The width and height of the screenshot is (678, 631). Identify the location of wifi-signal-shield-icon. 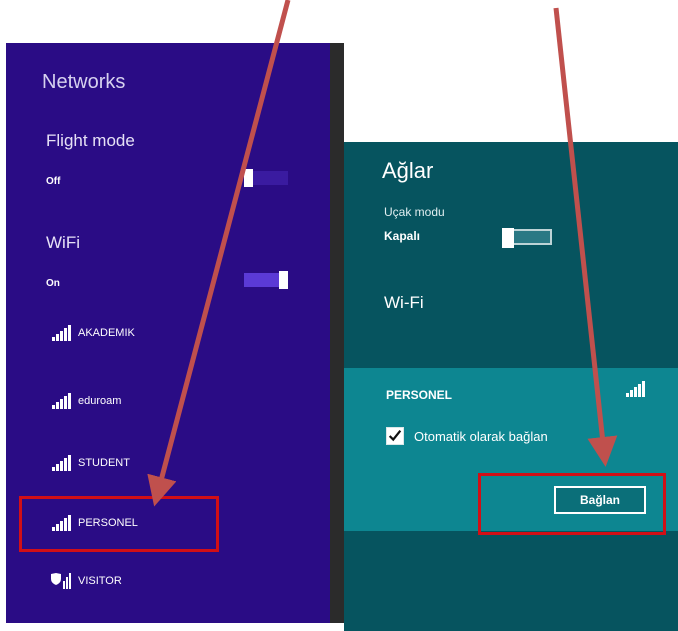
(61, 581).